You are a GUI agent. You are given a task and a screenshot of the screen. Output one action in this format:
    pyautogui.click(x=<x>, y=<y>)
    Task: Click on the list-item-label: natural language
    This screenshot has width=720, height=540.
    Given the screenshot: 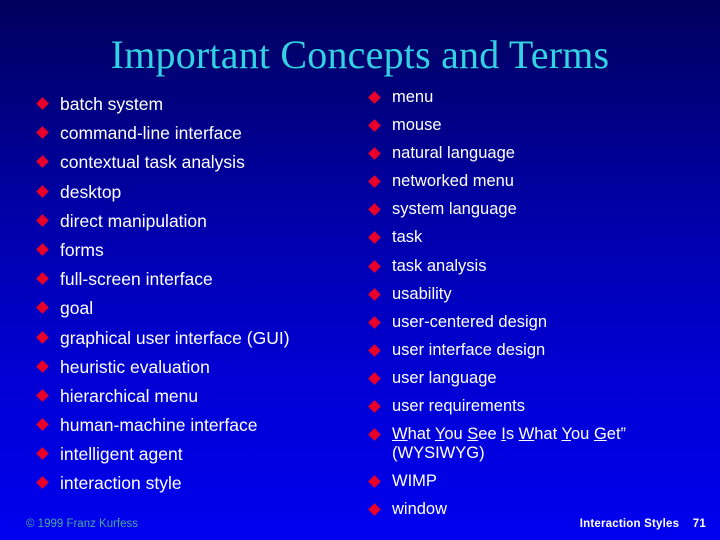 What is the action you would take?
    pyautogui.click(x=453, y=153)
    